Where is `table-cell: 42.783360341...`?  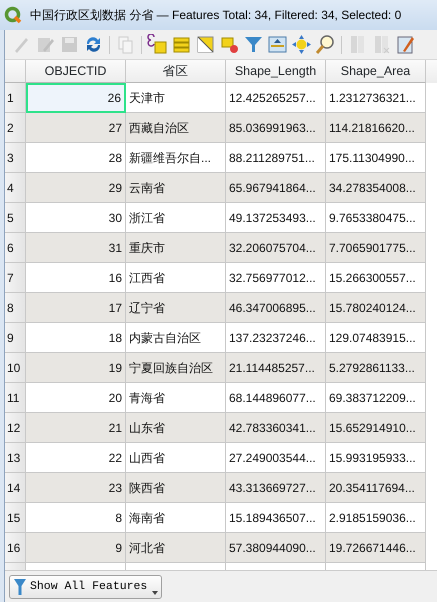 table-cell: 42.783360341... is located at coordinates (276, 428).